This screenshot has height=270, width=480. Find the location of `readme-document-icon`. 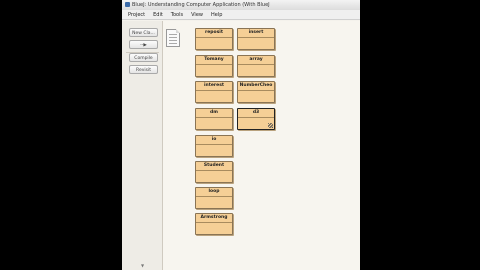

readme-document-icon is located at coordinates (173, 38).